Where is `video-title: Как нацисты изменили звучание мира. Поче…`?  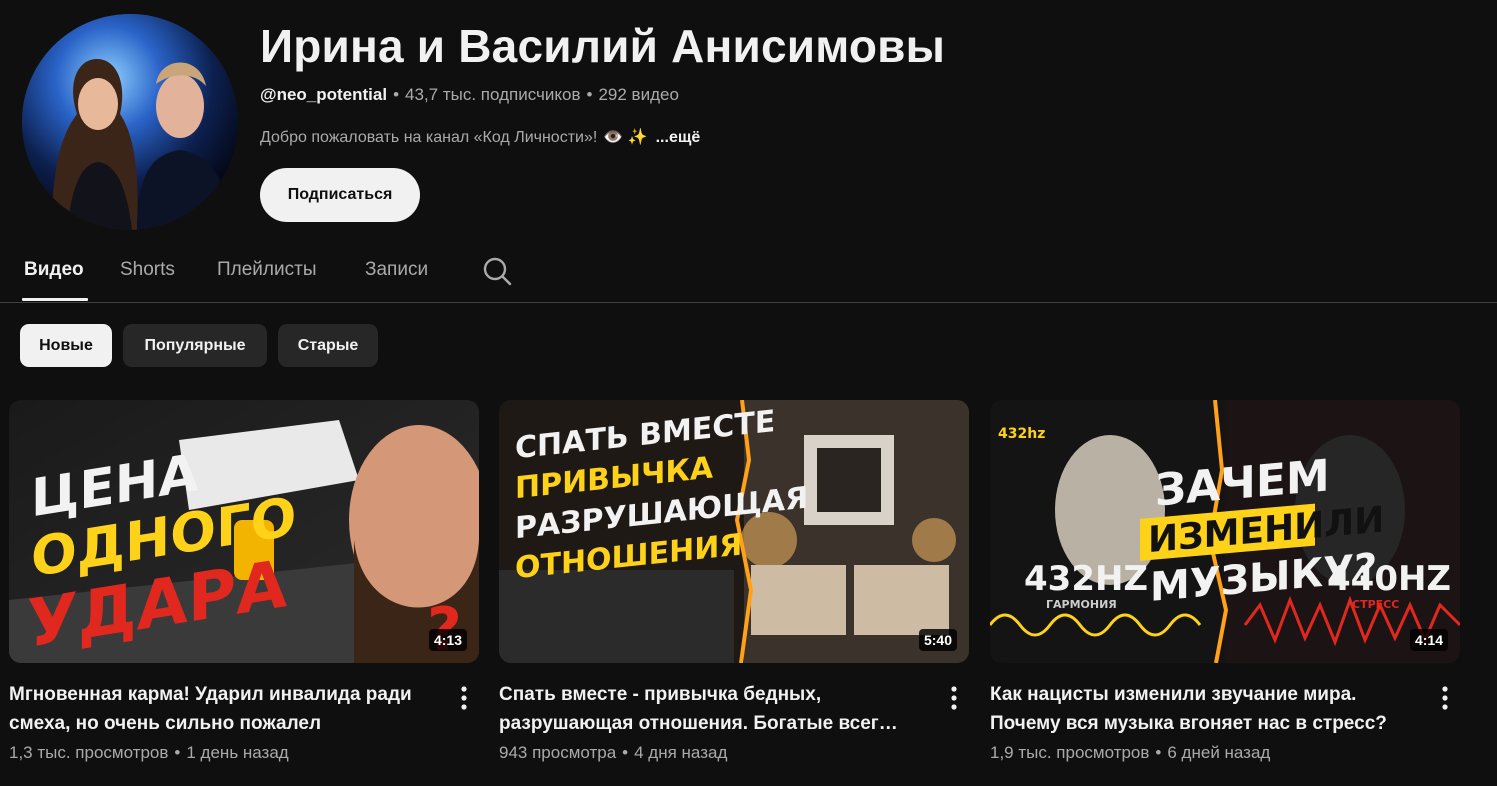 video-title: Как нацисты изменили звучание мира. Поче… is located at coordinates (1200, 709).